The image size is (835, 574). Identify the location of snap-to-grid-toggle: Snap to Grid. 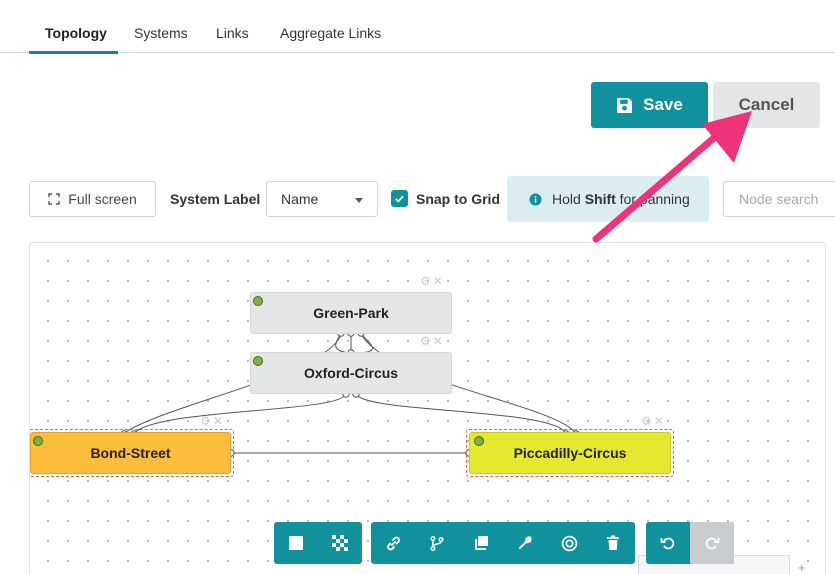
(445, 198).